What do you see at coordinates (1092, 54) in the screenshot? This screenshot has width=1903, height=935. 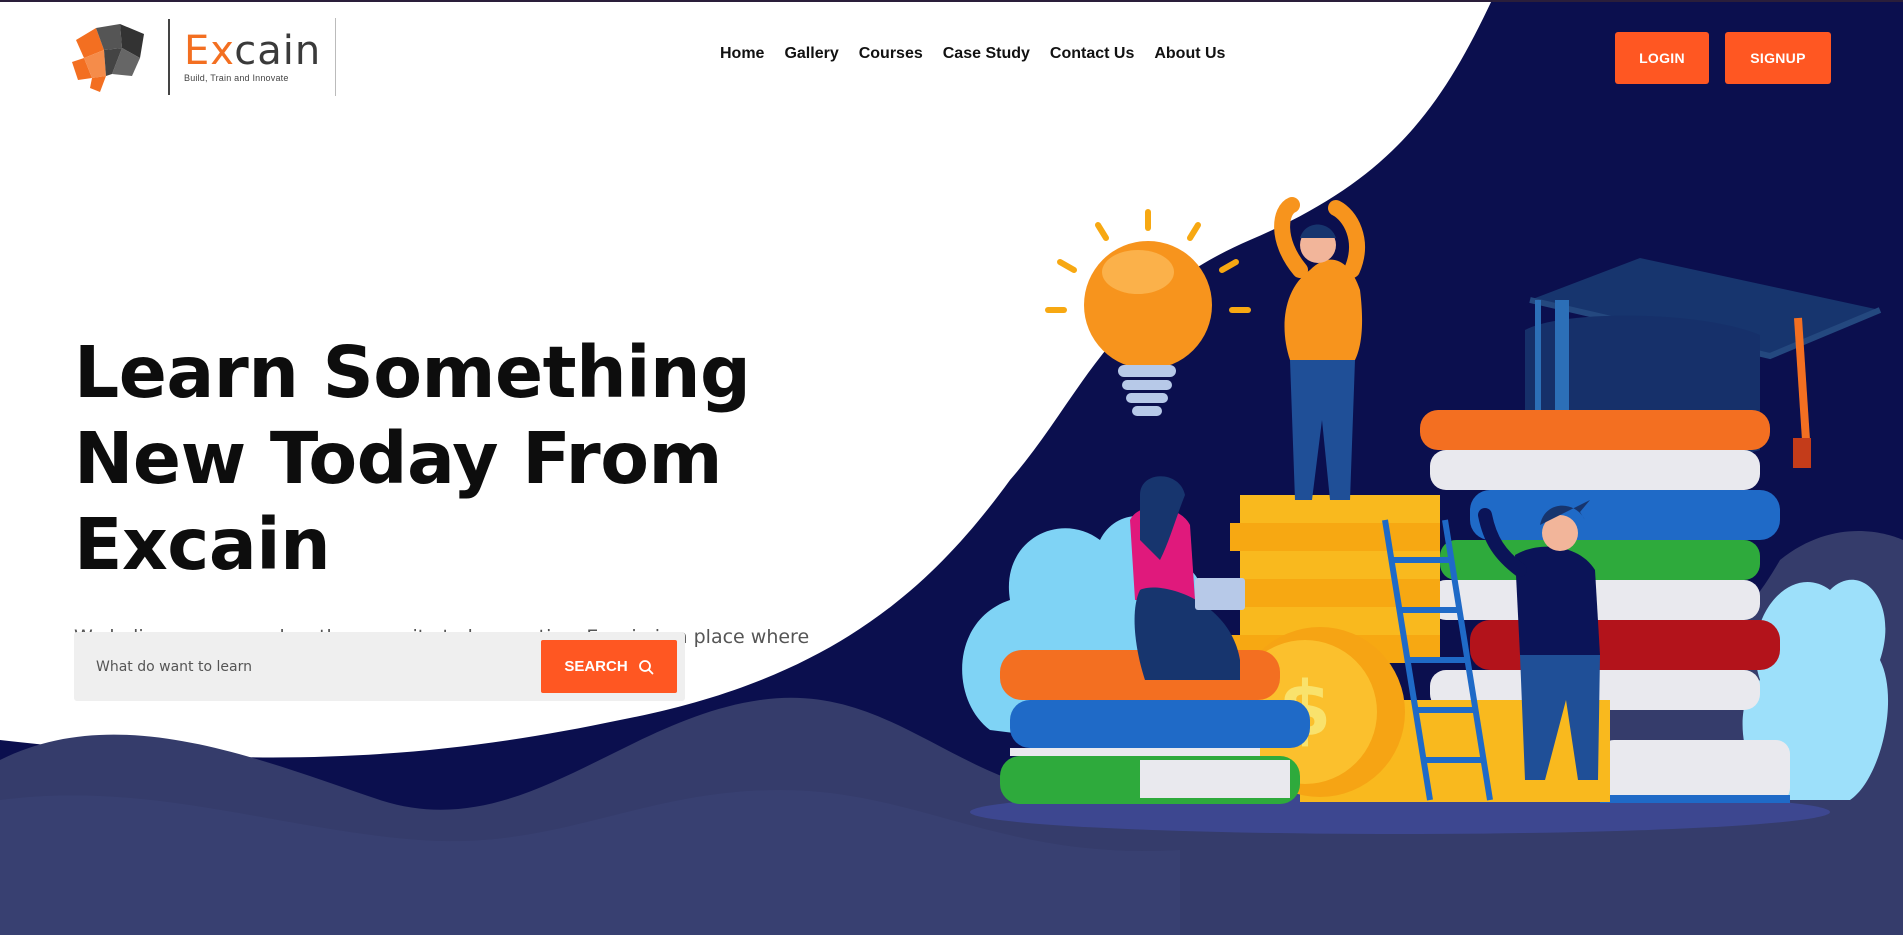 I see `nav-contact-us: Contact Us` at bounding box center [1092, 54].